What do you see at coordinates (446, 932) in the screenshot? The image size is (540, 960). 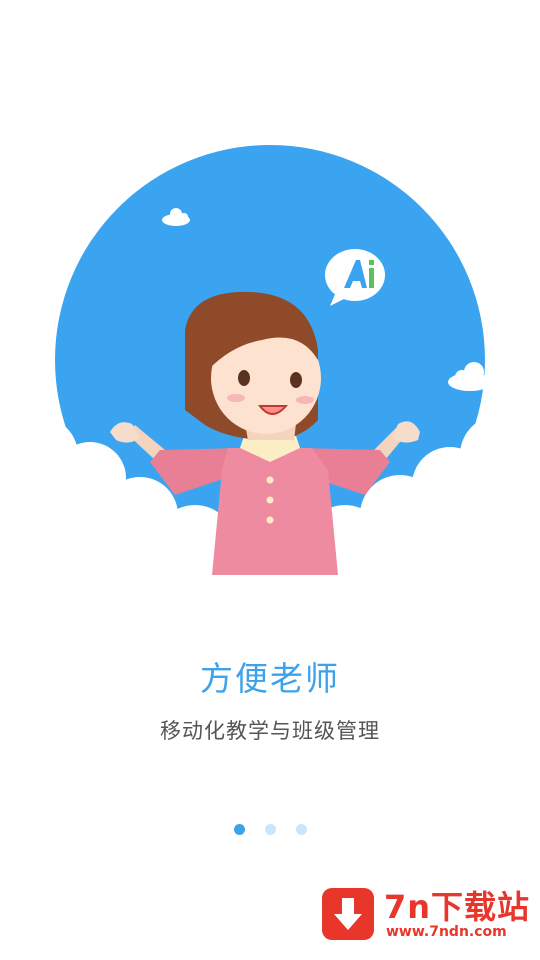 I see `watermark-url: www.7ndn.com` at bounding box center [446, 932].